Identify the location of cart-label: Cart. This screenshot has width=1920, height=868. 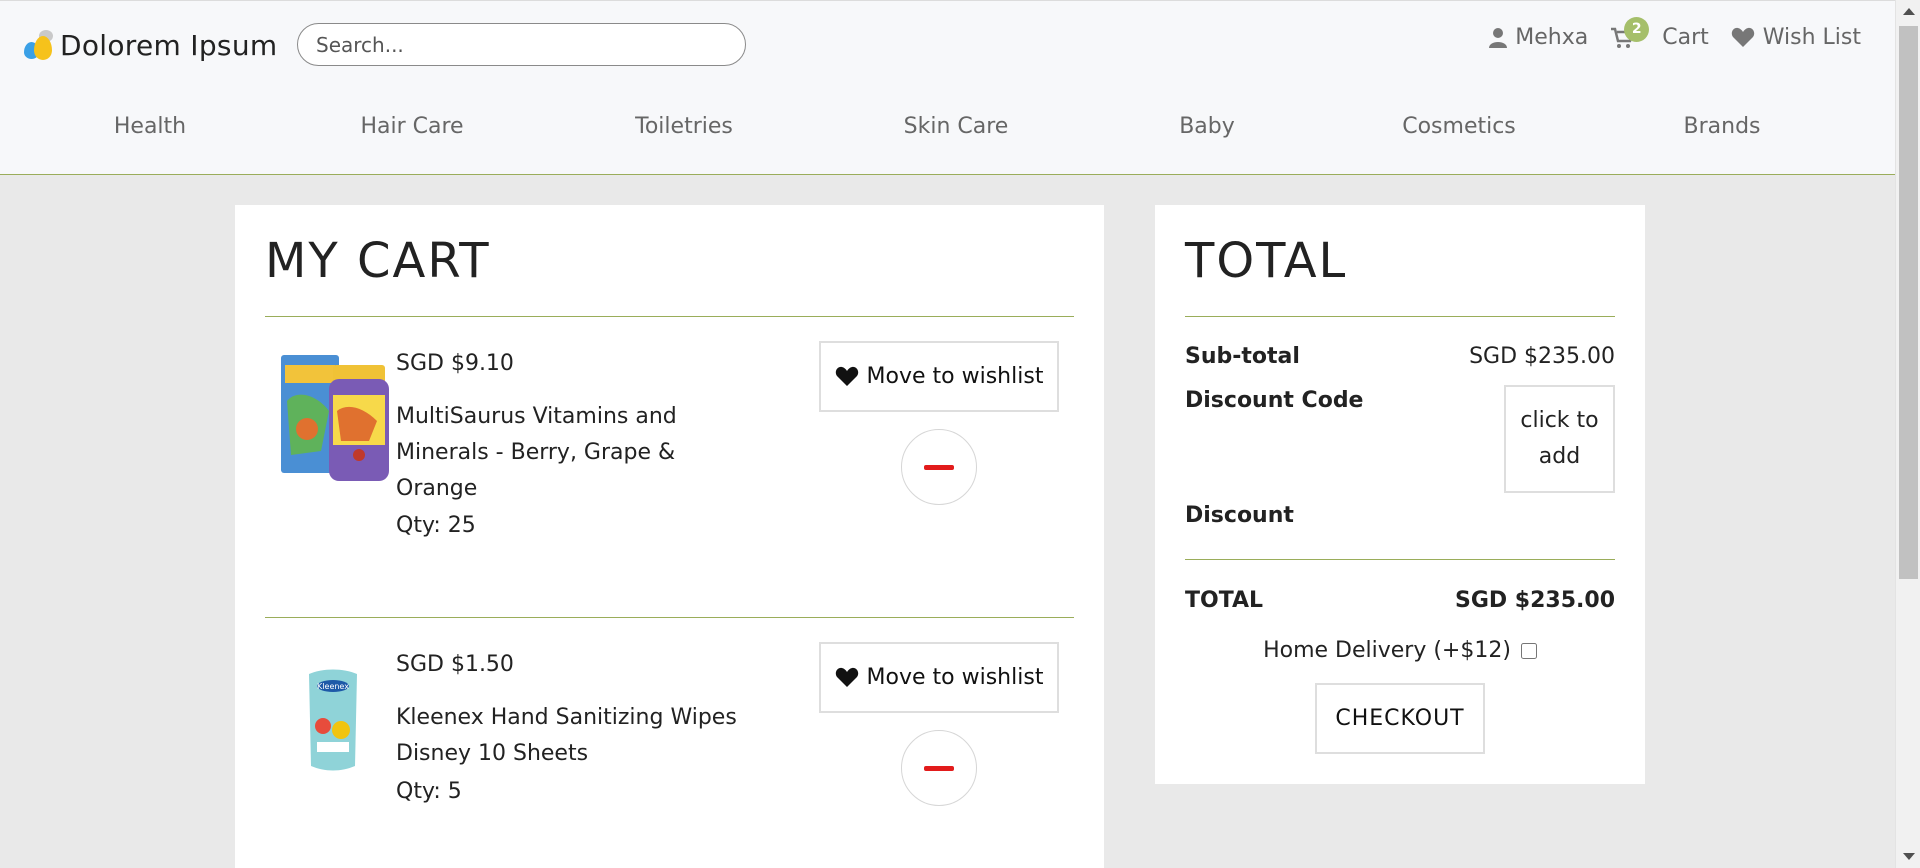
(1685, 37).